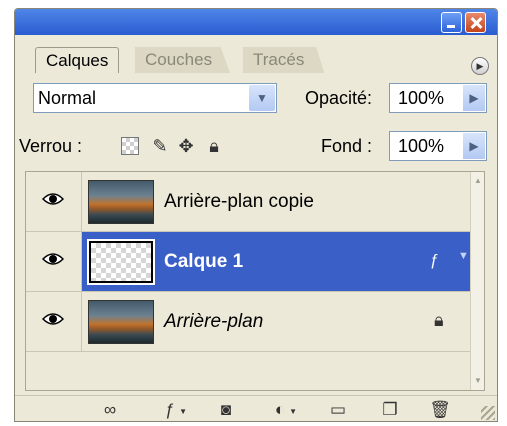  I want to click on opacity-label: Opacité:, so click(339, 98).